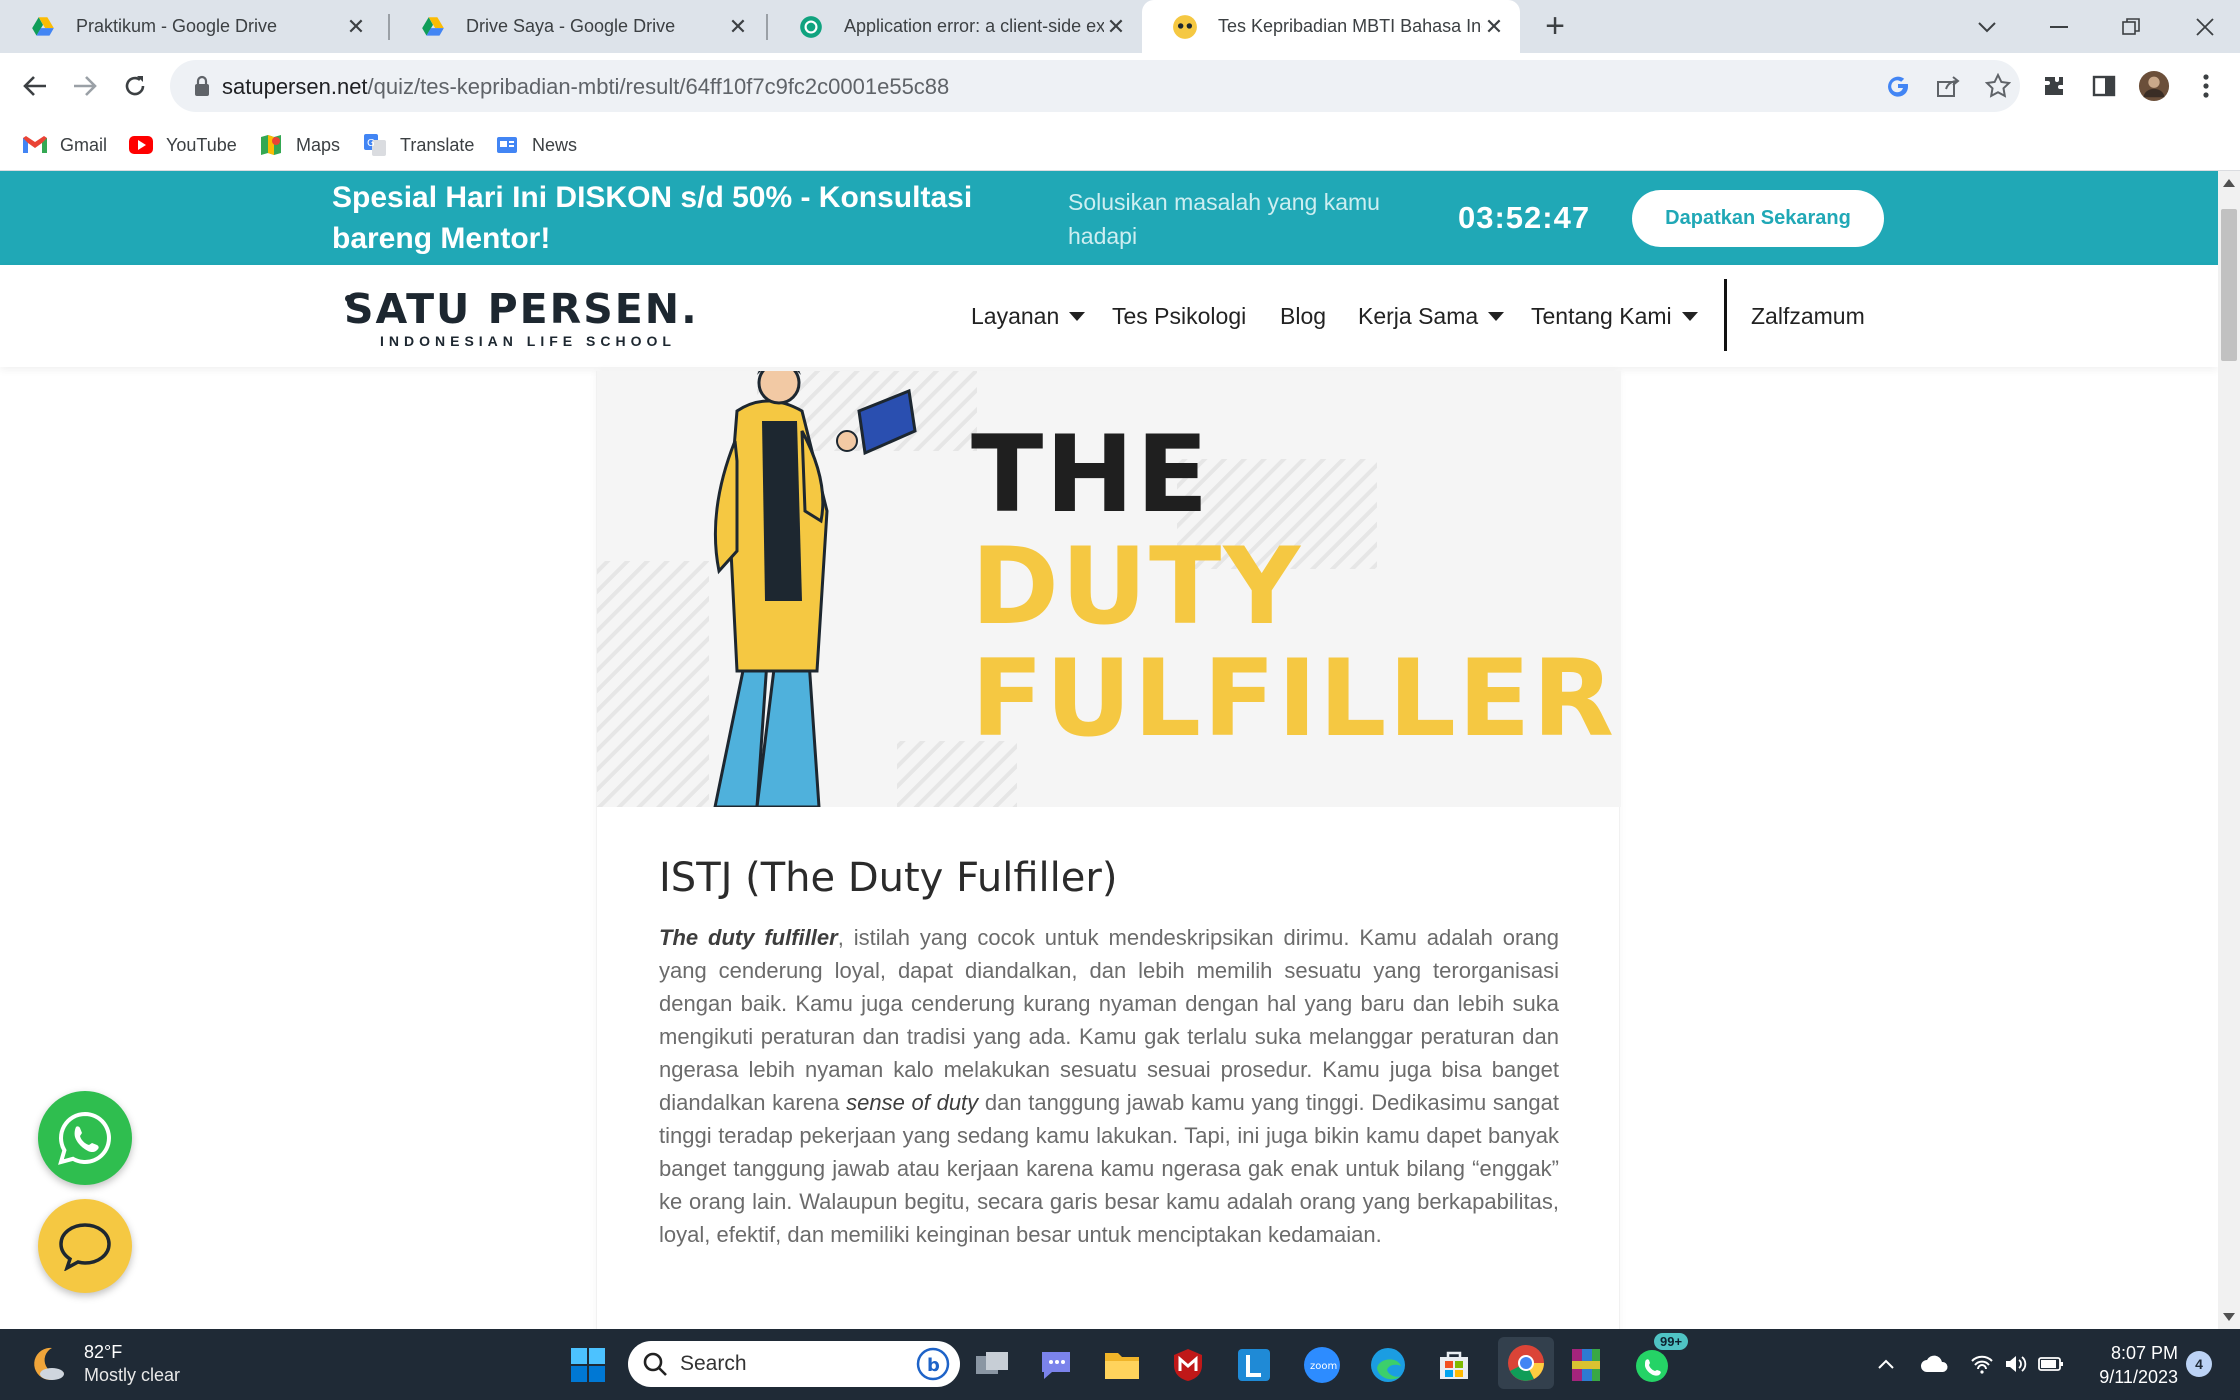 Image resolution: width=2240 pixels, height=1400 pixels. What do you see at coordinates (85, 1246) in the screenshot?
I see `chat-float-button` at bounding box center [85, 1246].